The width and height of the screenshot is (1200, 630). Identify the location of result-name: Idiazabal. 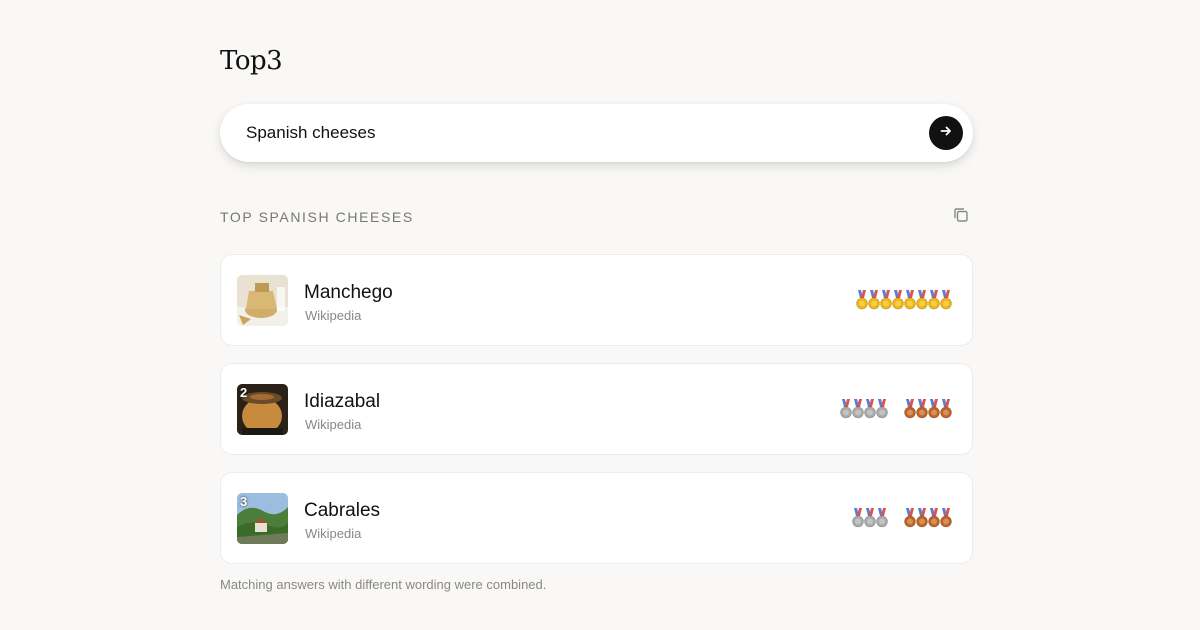
(342, 401).